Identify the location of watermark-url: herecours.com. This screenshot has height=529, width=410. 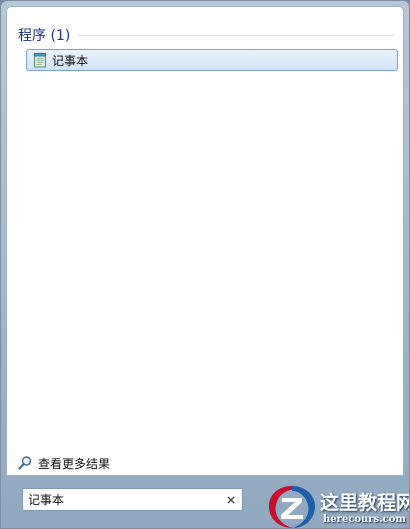
(365, 519).